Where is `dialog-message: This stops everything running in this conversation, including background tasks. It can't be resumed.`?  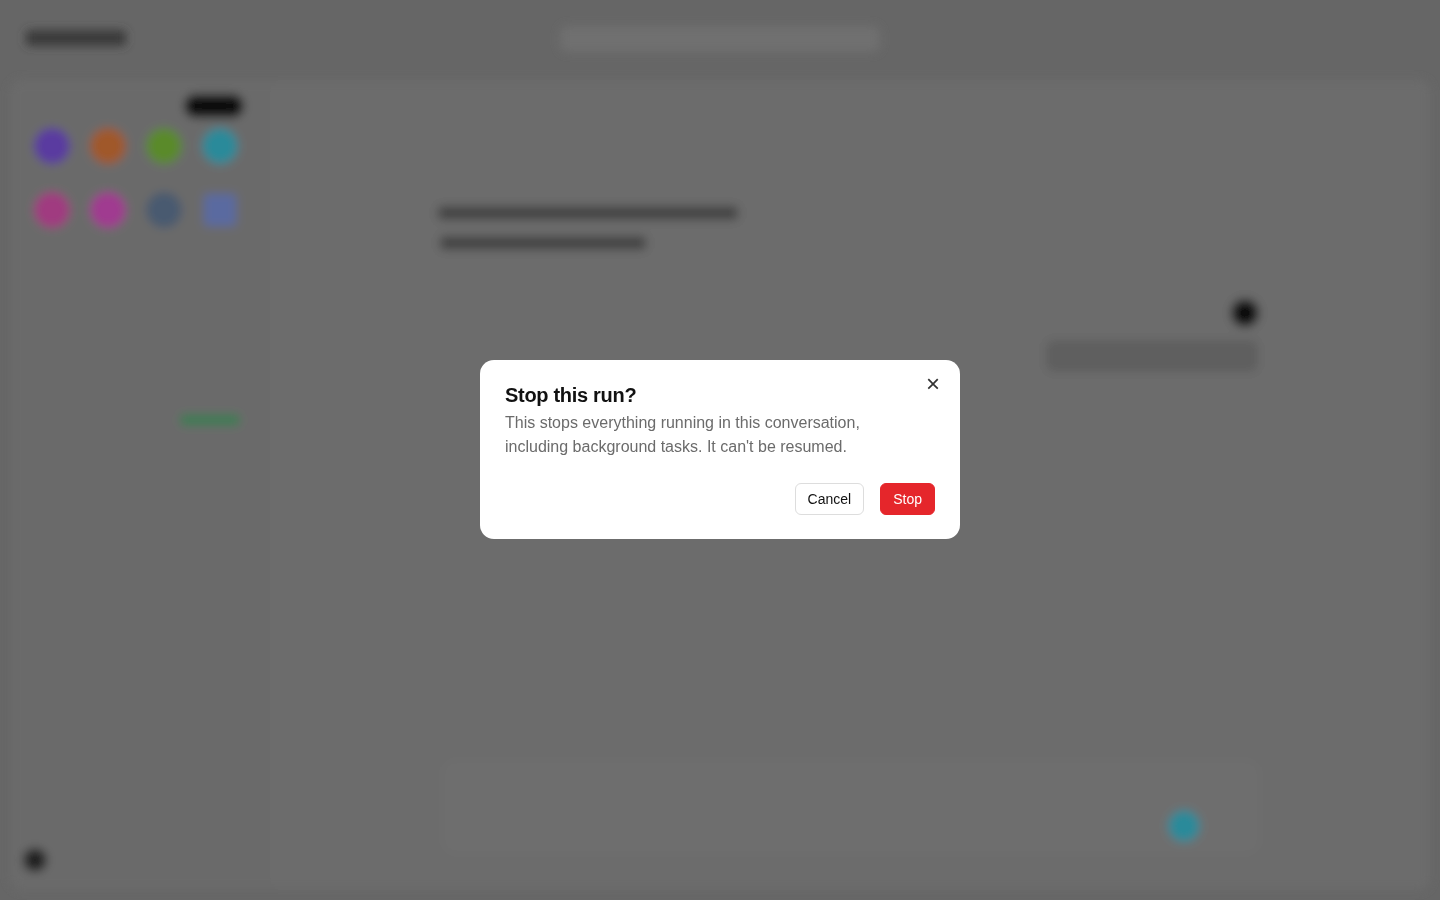
dialog-message: This stops everything running in this conversation, including background tasks. It can't be resumed. is located at coordinates (683, 435).